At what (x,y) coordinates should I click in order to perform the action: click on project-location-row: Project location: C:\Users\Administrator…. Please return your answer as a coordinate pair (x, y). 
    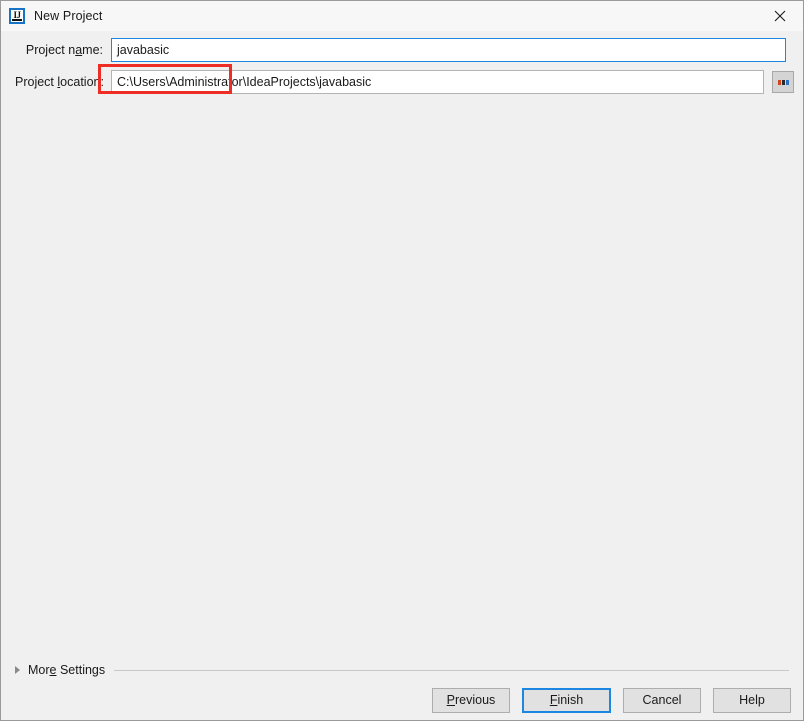
    Looking at the image, I should click on (402, 82).